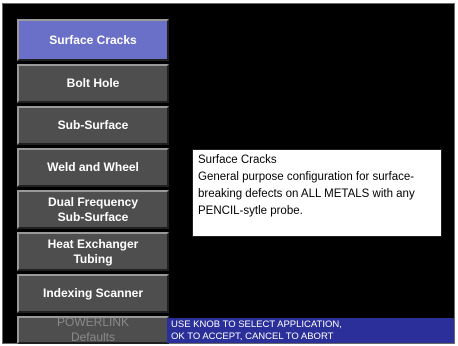 This screenshot has width=458, height=346. I want to click on menu-item-label: Indexing Scanner, so click(93, 293).